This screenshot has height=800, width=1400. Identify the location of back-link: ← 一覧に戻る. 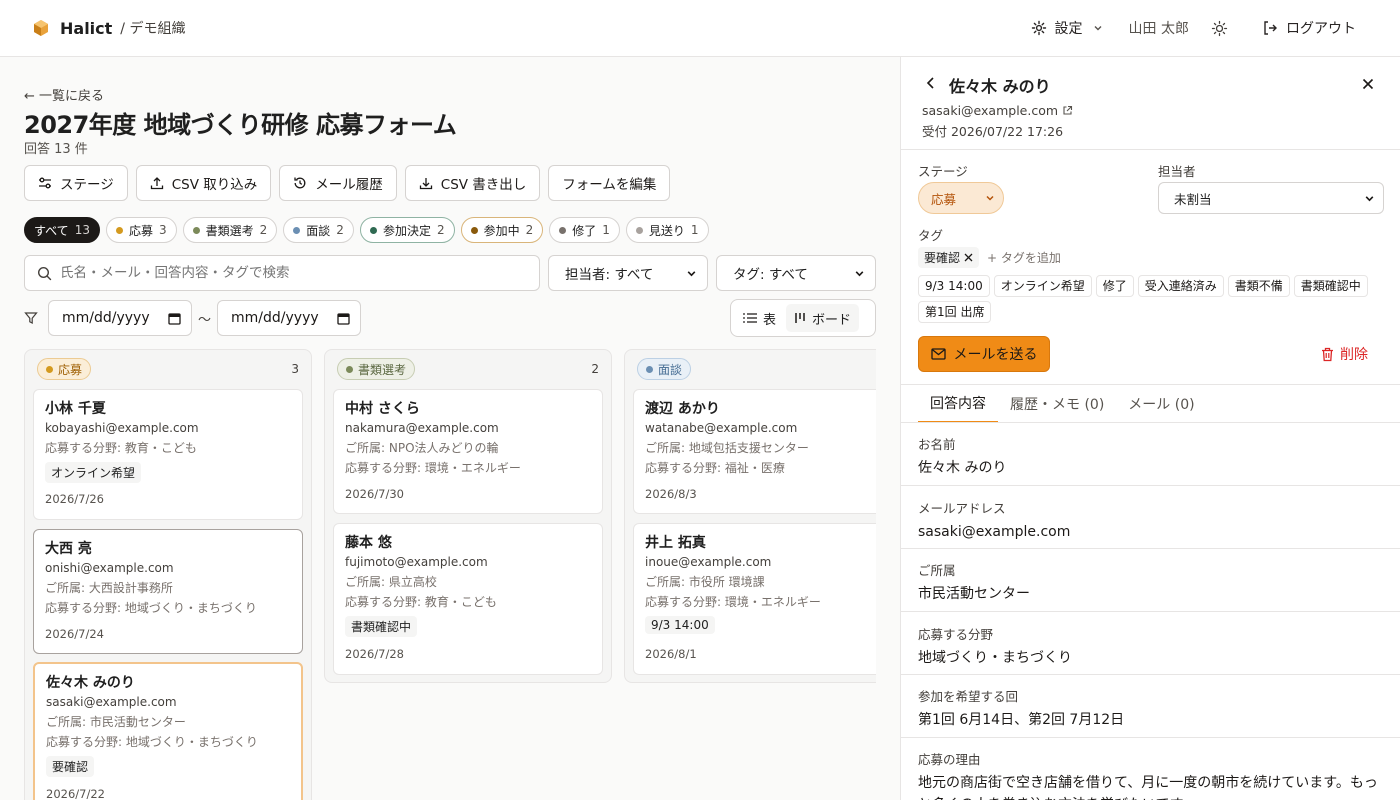
(64, 94).